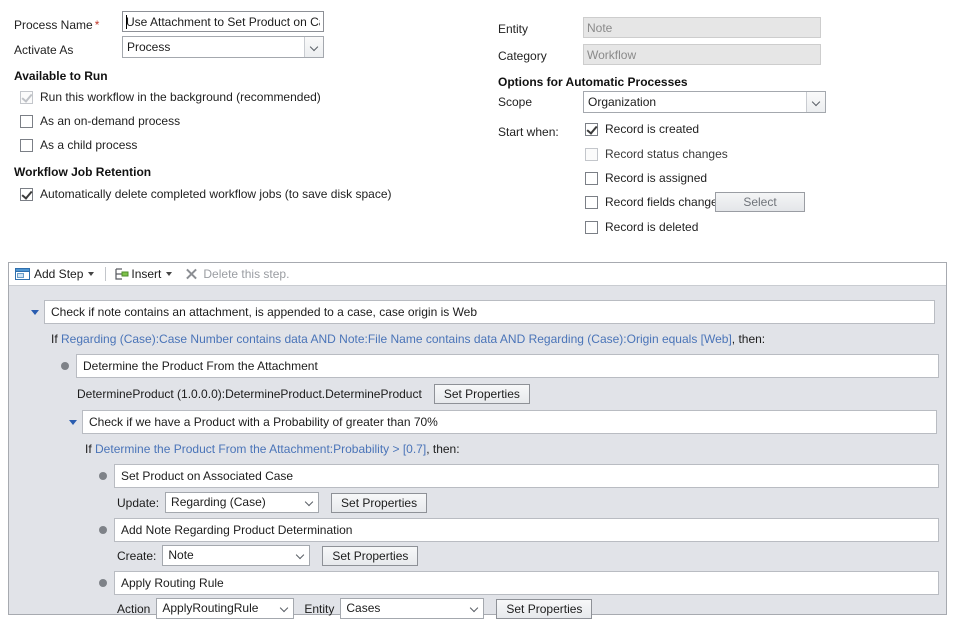 Image resolution: width=955 pixels, height=623 pixels. I want to click on checkbox-record-status-changes, so click(591, 154).